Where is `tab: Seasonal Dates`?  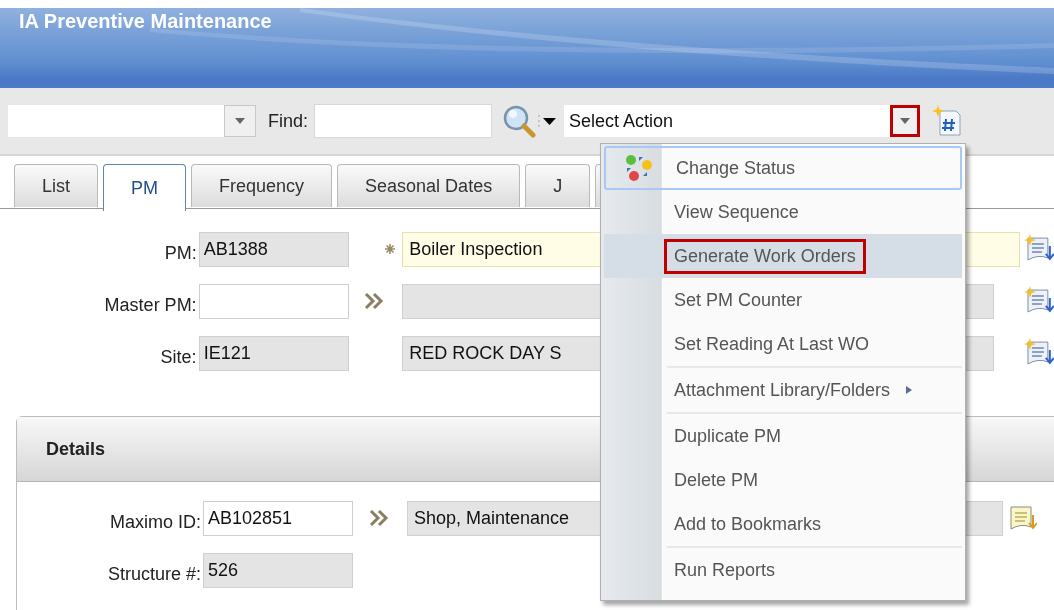
tab: Seasonal Dates is located at coordinates (429, 185).